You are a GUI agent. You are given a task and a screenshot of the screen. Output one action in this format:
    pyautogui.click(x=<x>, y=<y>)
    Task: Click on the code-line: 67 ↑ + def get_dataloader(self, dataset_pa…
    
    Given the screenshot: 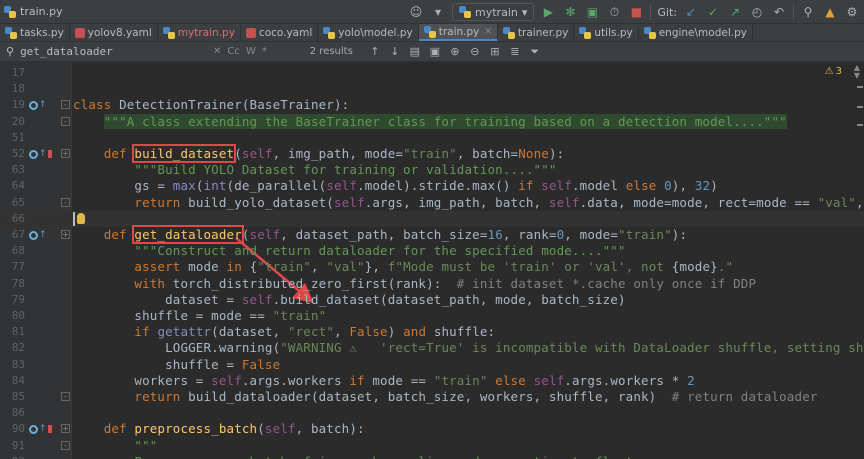 What is the action you would take?
    pyautogui.click(x=432, y=234)
    